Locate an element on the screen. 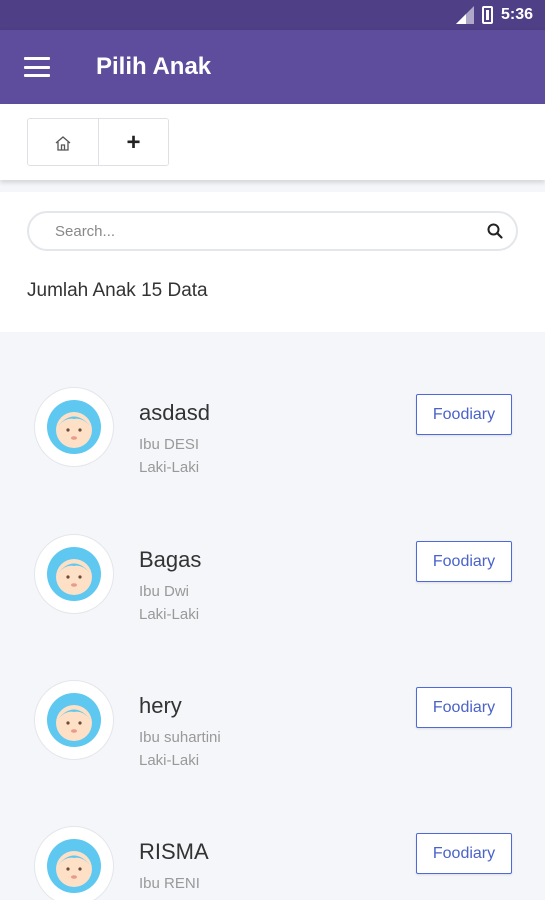 This screenshot has width=545, height=900. child-name: asdasd is located at coordinates (174, 412).